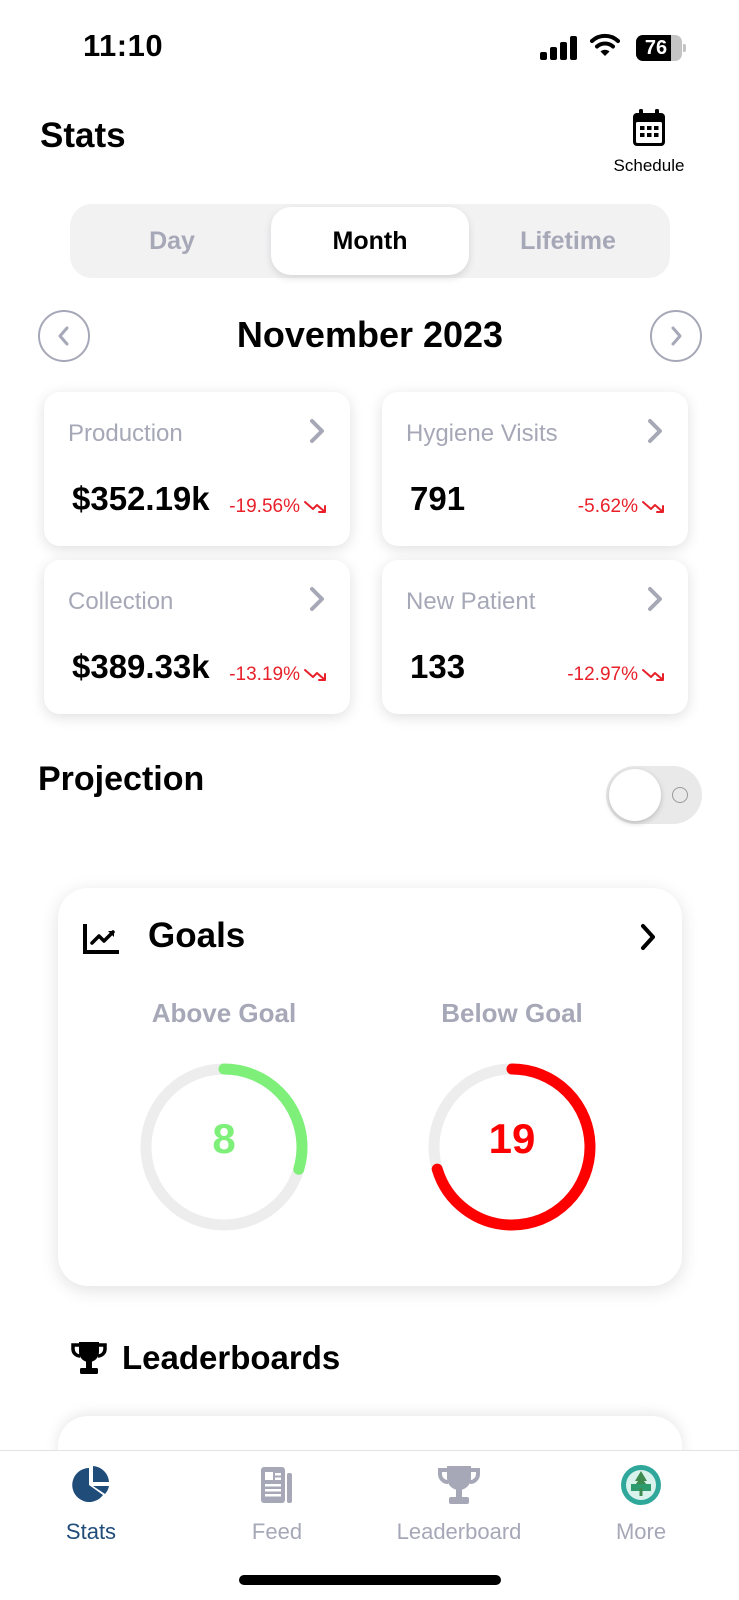 This screenshot has width=739, height=1600. I want to click on cellular-signal-icon, so click(559, 48).